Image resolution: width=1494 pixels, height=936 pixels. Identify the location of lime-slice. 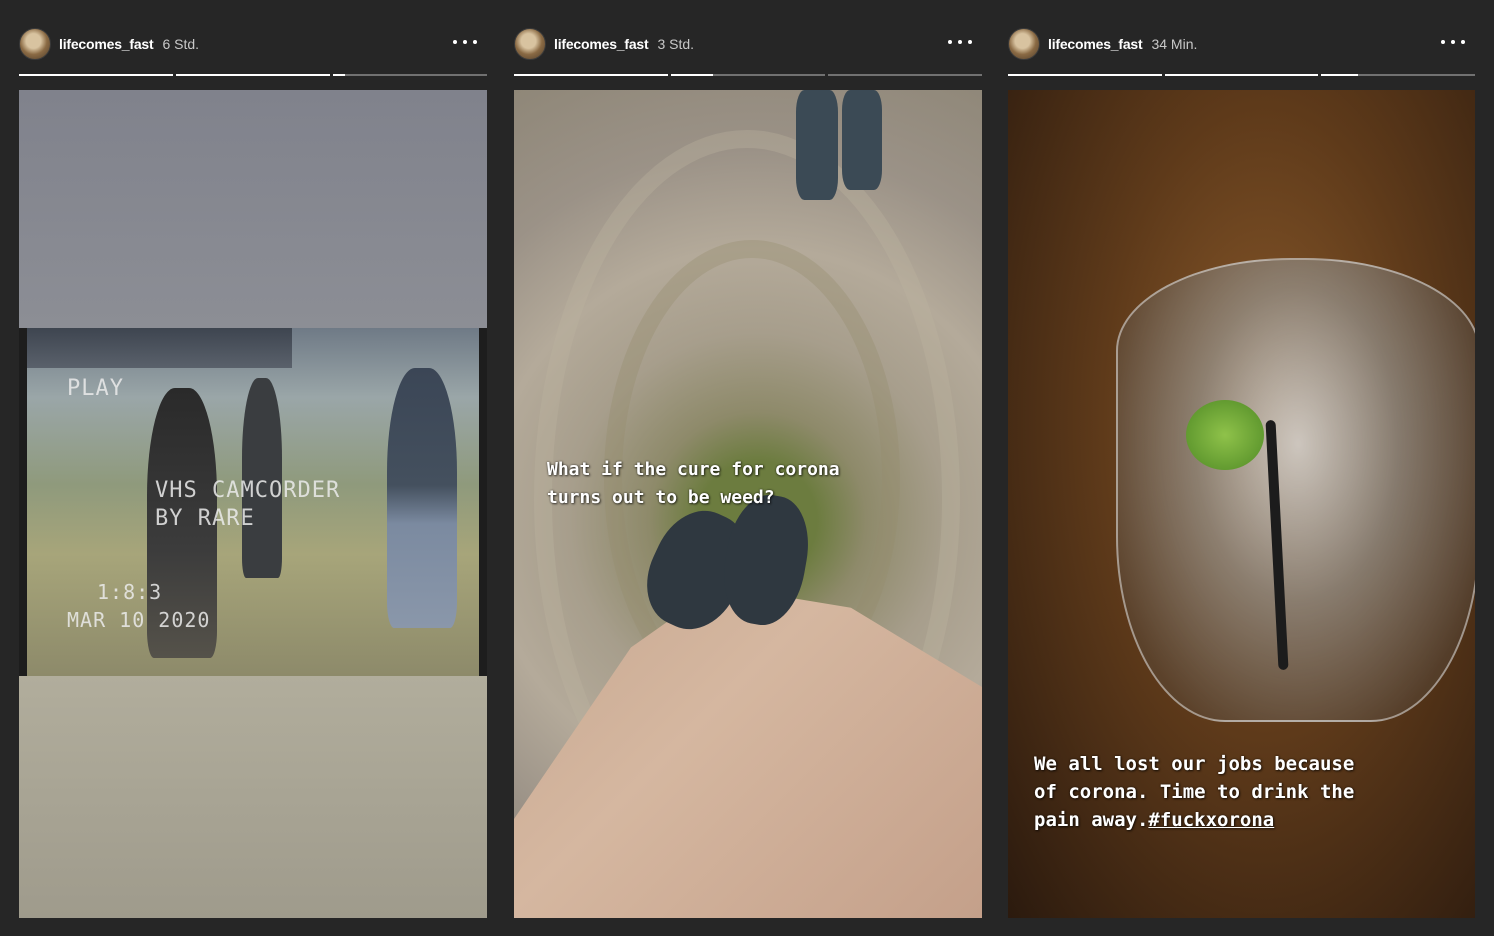
(1225, 435).